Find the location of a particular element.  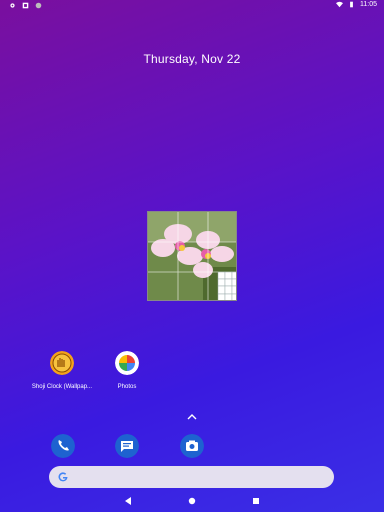

notification-icon is located at coordinates (25, 5).